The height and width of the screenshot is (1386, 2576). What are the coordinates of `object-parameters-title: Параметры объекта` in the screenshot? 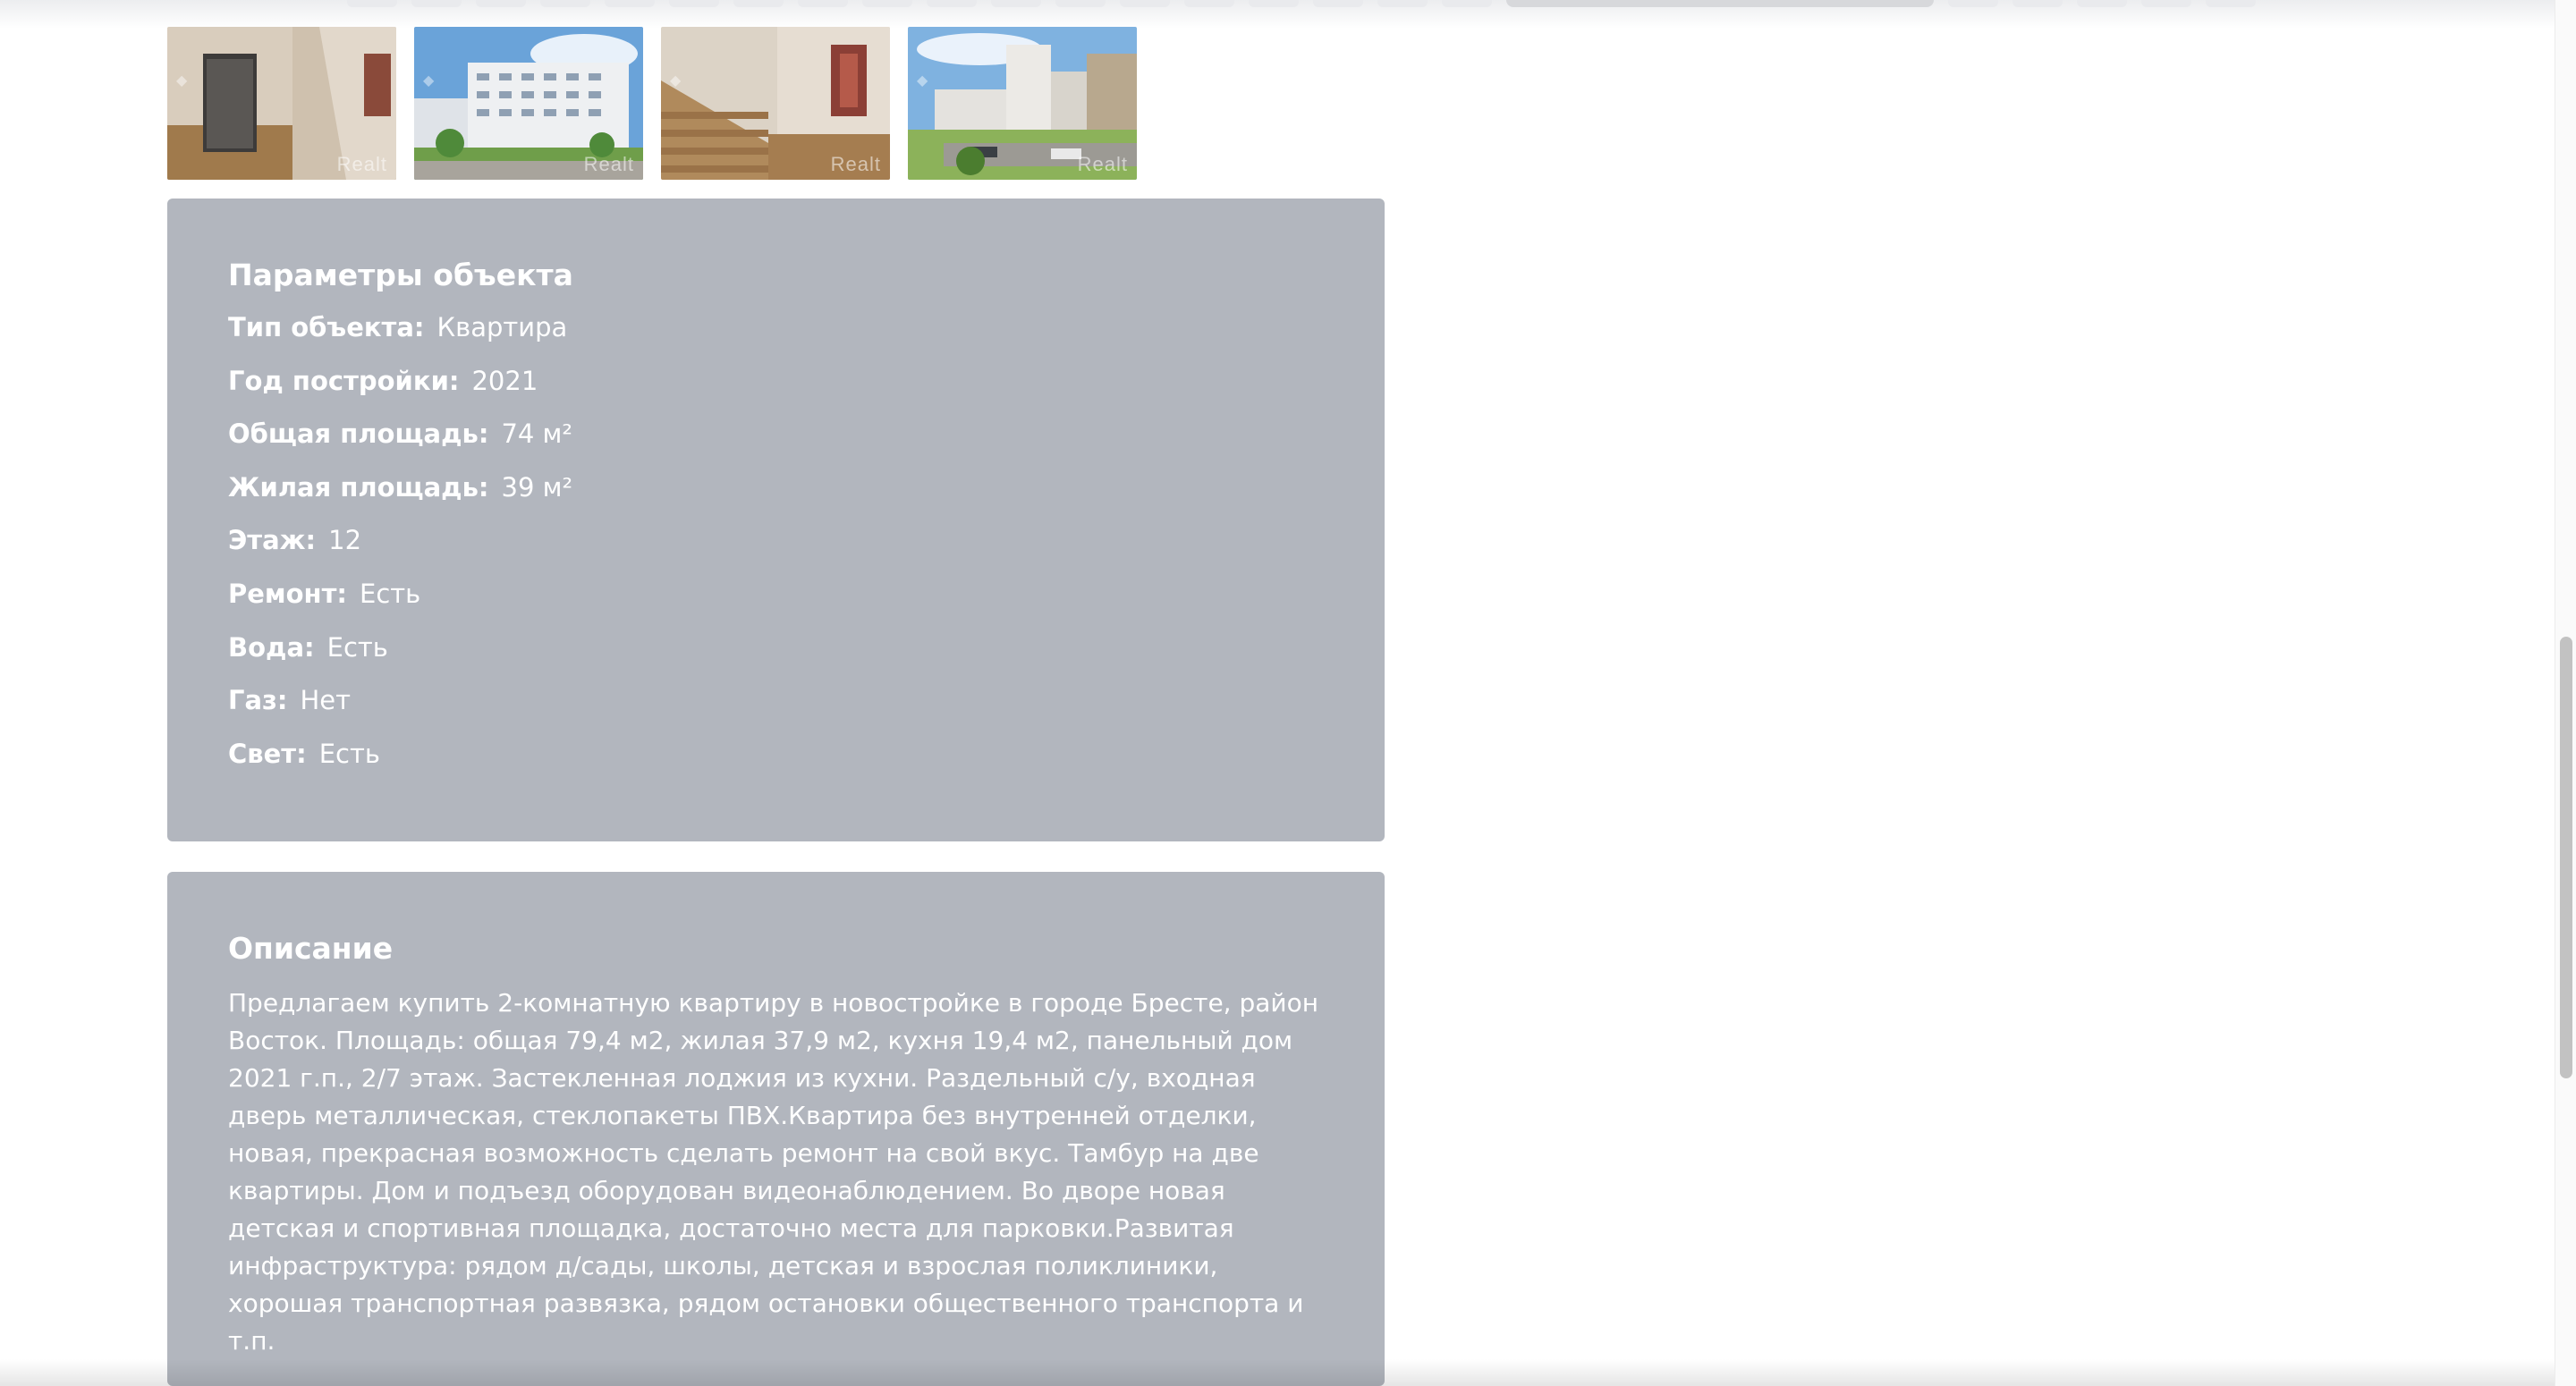 It's located at (400, 275).